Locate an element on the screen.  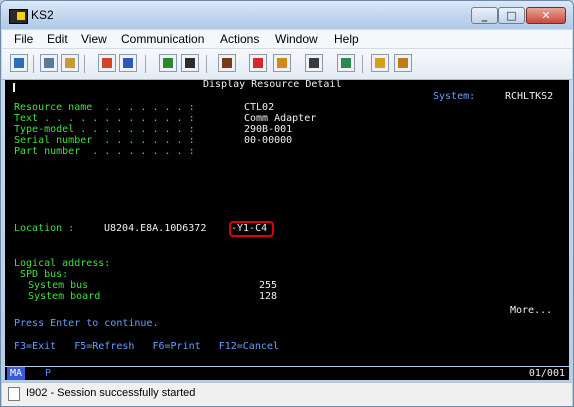
send-file-icon is located at coordinates (107, 63).